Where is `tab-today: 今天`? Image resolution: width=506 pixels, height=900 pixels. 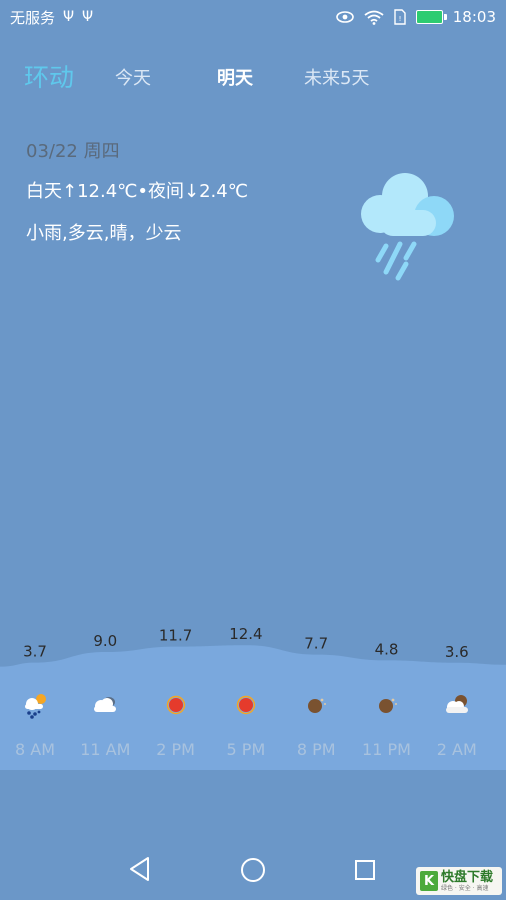 tab-today: 今天 is located at coordinates (133, 77).